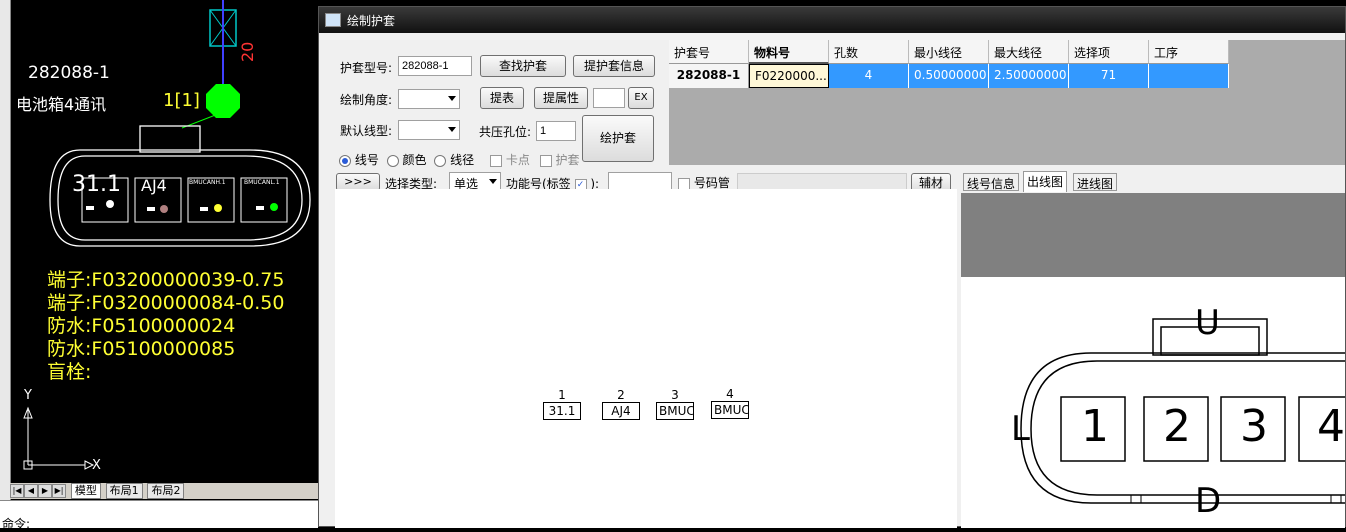 The height and width of the screenshot is (532, 1346). What do you see at coordinates (166, 280) in the screenshot?
I see `info-line: 端子:F03200000039-0.75` at bounding box center [166, 280].